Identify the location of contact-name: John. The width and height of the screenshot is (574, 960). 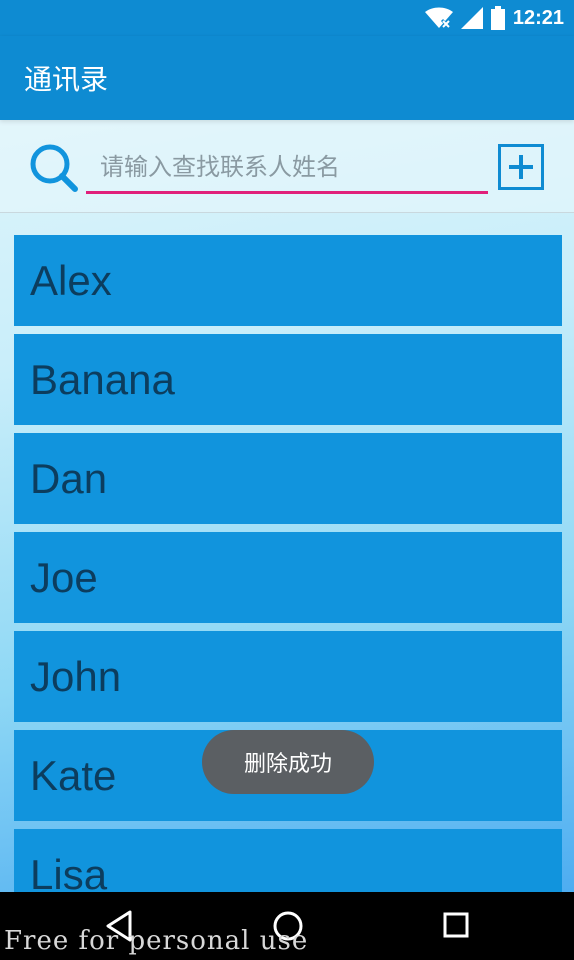
(76, 676).